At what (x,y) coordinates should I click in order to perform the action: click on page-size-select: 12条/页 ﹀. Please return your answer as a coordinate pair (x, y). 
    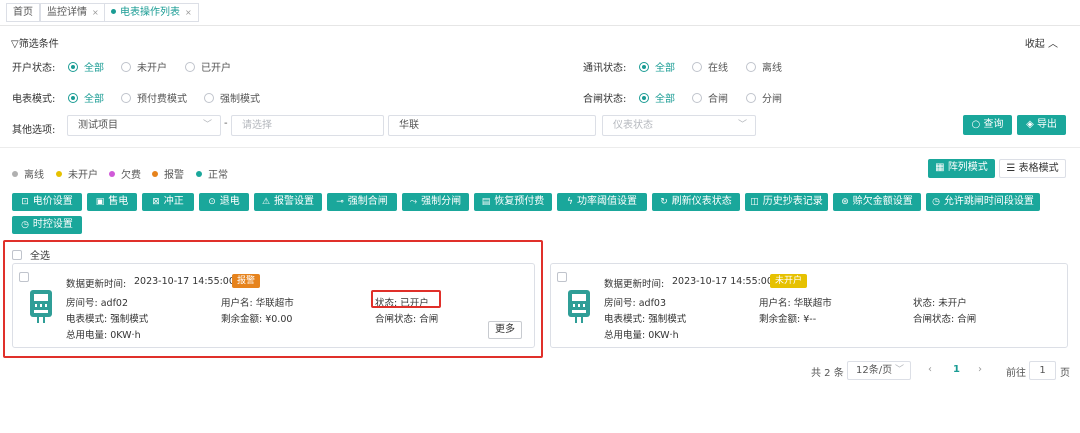
    Looking at the image, I should click on (879, 370).